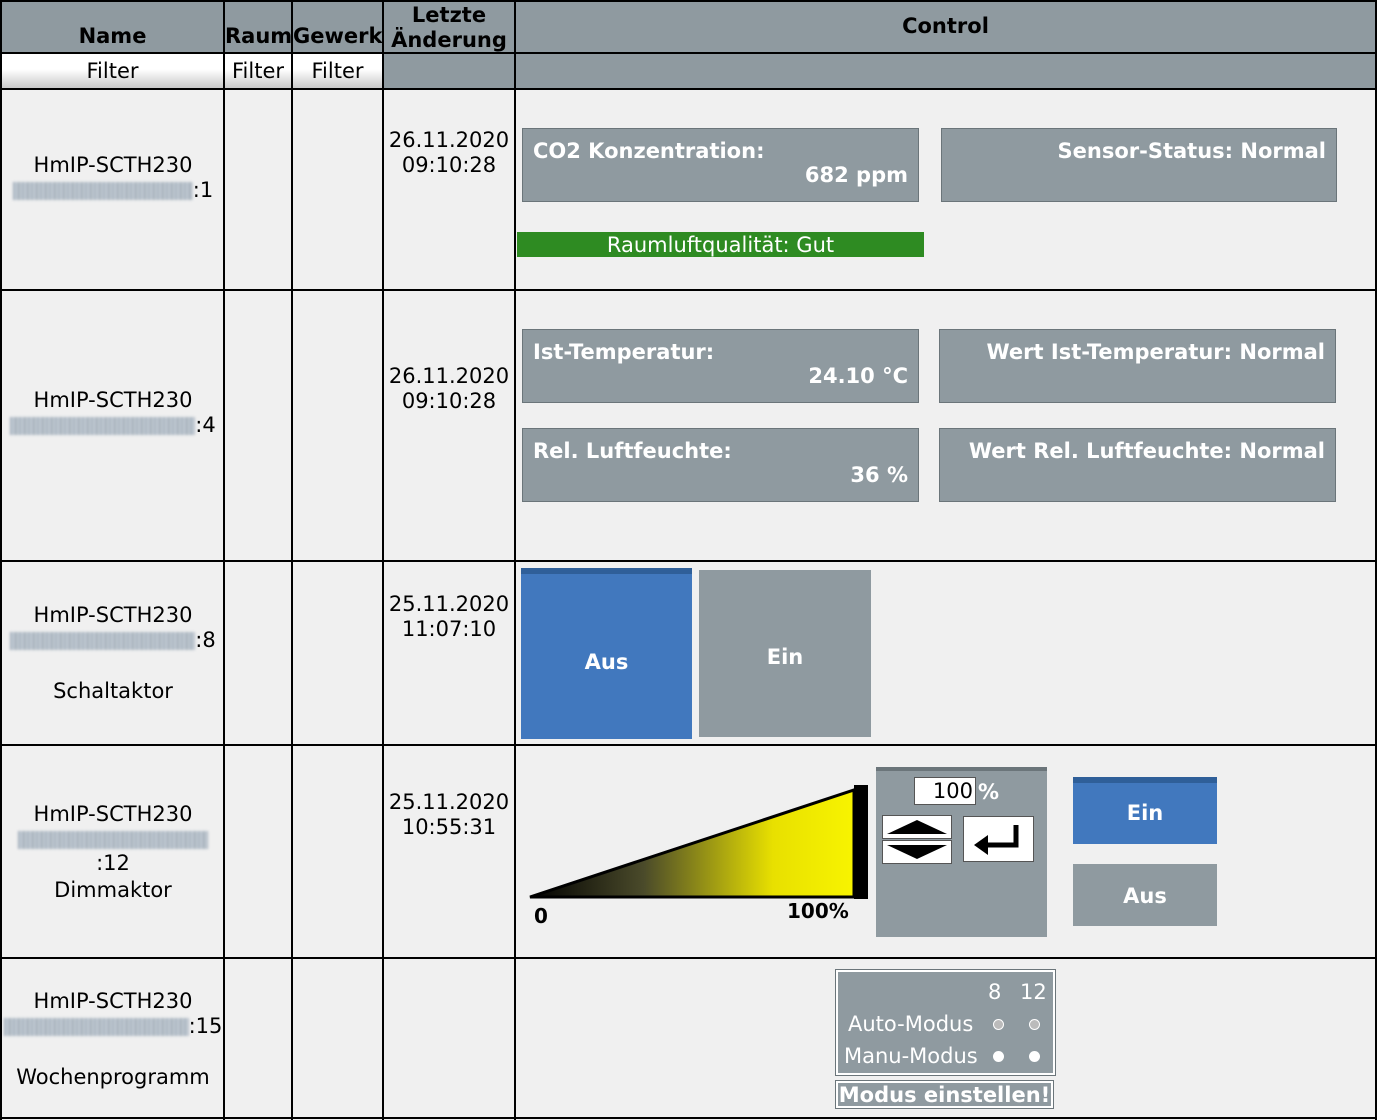 The height and width of the screenshot is (1120, 1377). What do you see at coordinates (720, 366) in the screenshot?
I see `temperature-box: Ist-Temperatur: 24.10 °C` at bounding box center [720, 366].